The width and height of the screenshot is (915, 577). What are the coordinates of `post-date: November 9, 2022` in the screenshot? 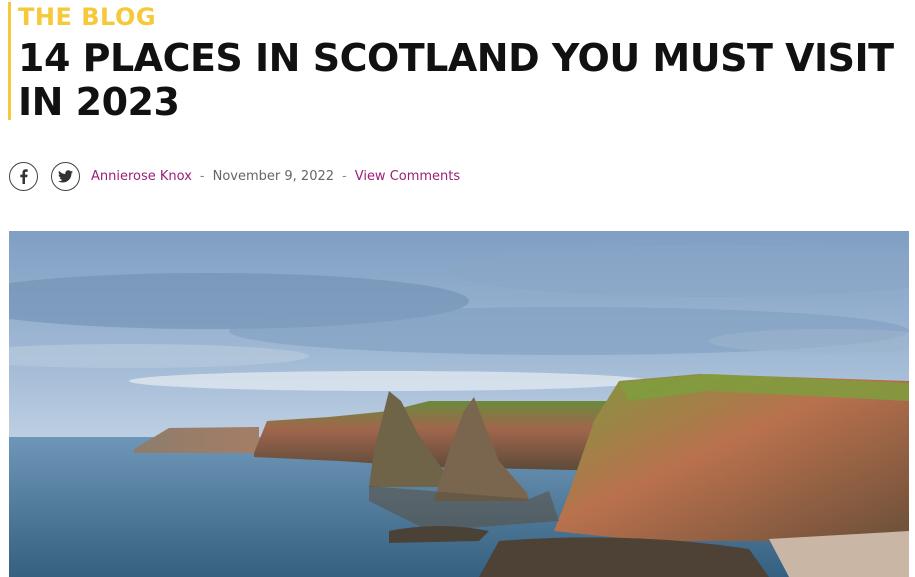 It's located at (273, 176).